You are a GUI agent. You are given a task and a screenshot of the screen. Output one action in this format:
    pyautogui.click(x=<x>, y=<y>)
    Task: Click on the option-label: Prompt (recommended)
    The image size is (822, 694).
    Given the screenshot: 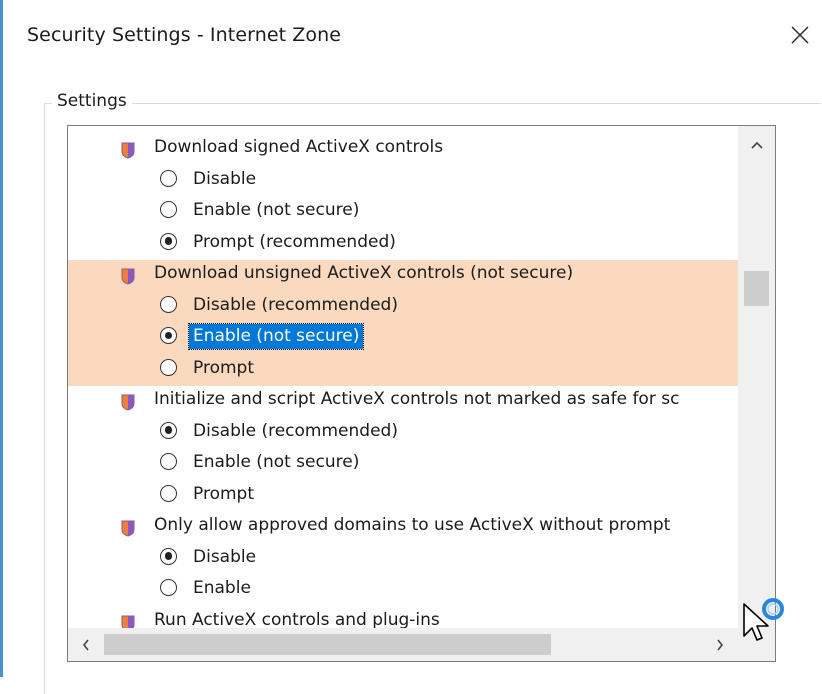 What is the action you would take?
    pyautogui.click(x=294, y=241)
    